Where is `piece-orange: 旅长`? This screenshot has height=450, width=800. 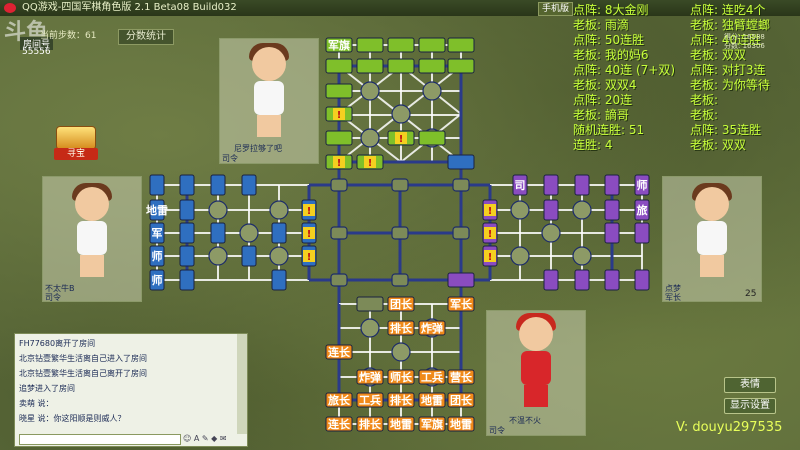
piece-orange: 旅长 is located at coordinates (339, 400).